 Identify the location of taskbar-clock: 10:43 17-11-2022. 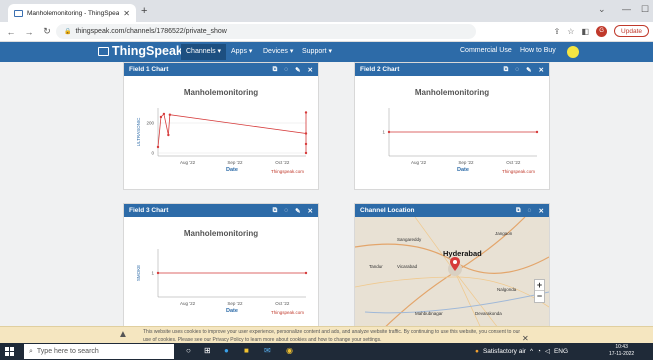
(621, 351).